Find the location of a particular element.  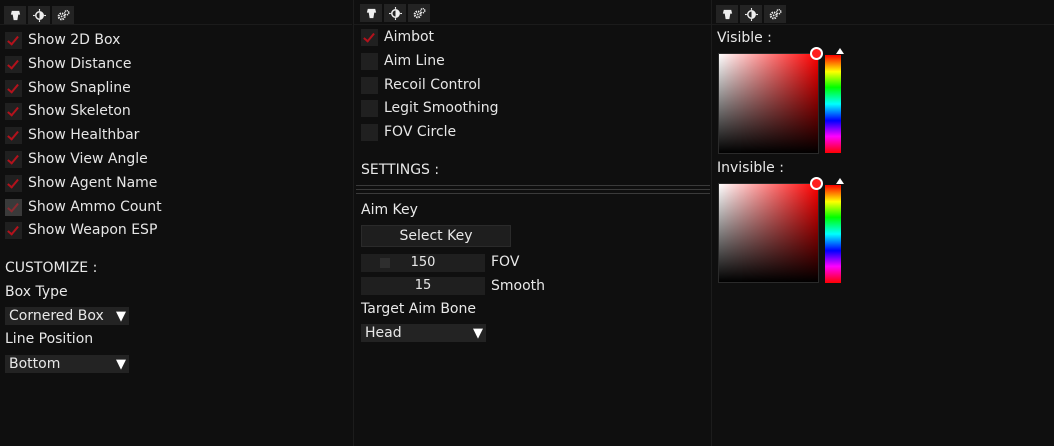

checkbox-row: Show 2D Box is located at coordinates (62, 40).